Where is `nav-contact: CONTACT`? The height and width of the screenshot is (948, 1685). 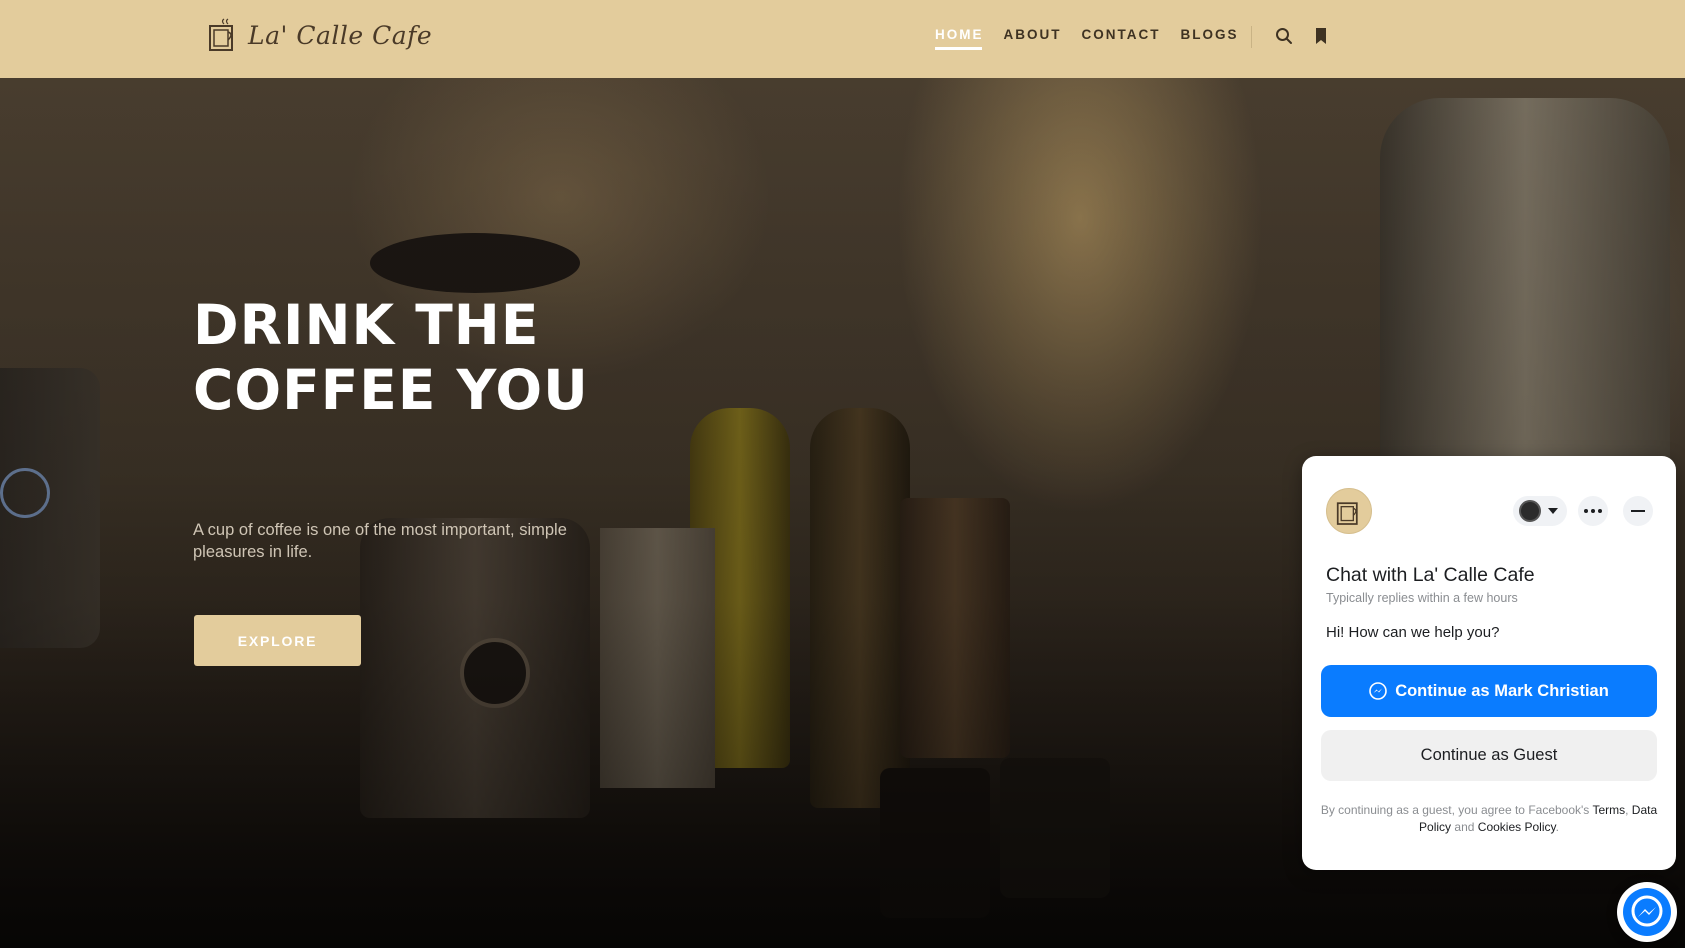
nav-contact: CONTACT is located at coordinates (1121, 38).